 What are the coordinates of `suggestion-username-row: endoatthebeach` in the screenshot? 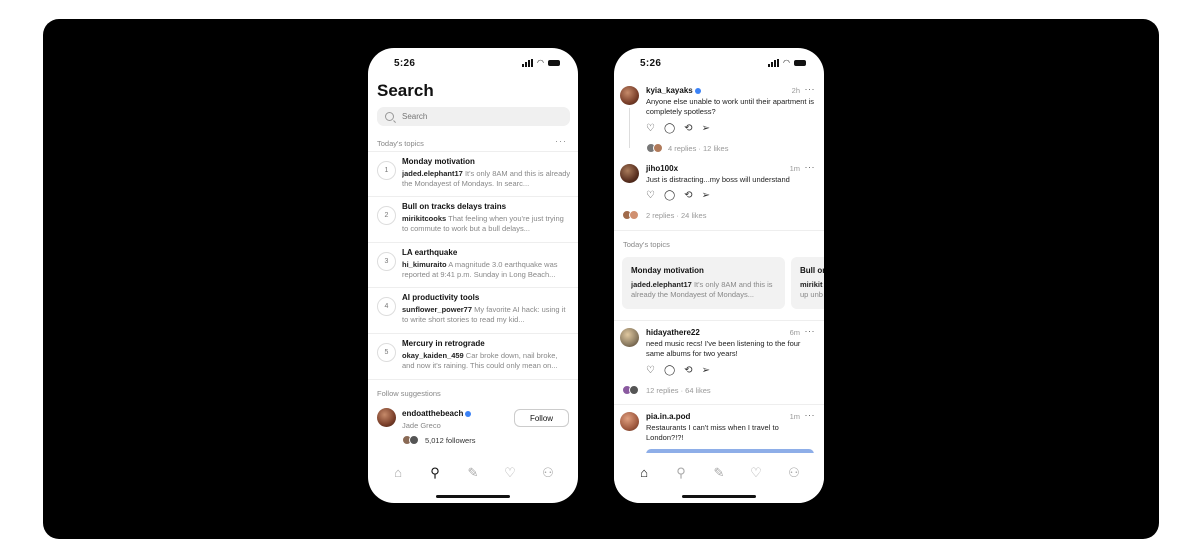 It's located at (437, 413).